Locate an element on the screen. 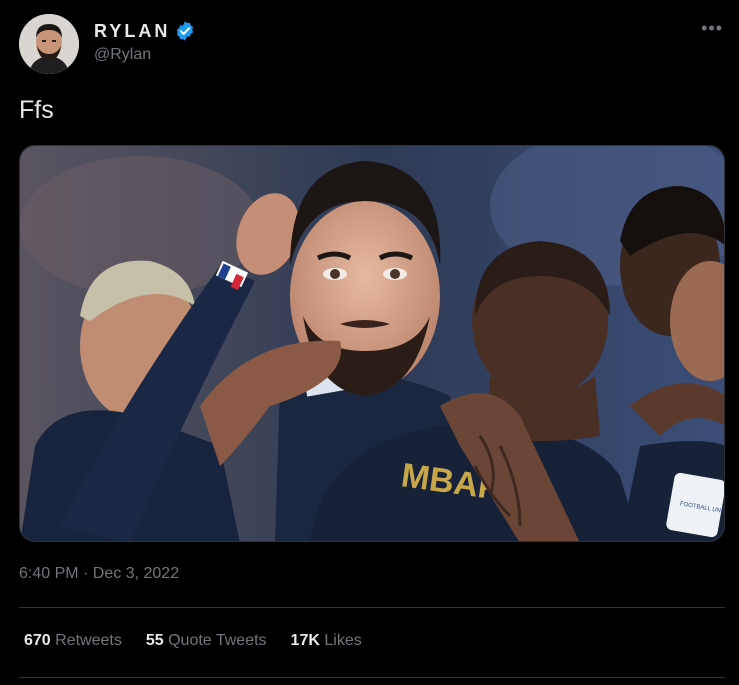 Image resolution: width=739 pixels, height=685 pixels. quotes-count: 55 is located at coordinates (154, 640).